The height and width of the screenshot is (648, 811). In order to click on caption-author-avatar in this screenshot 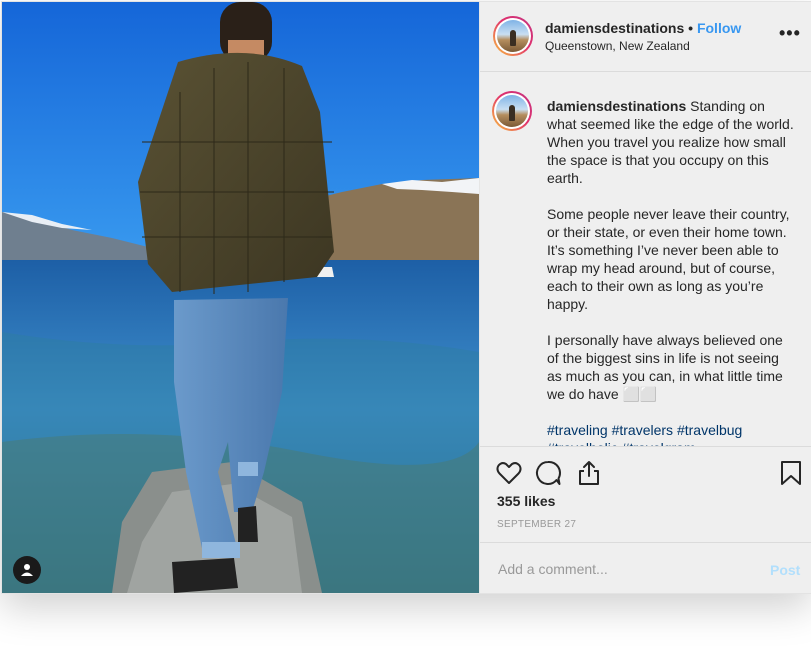, I will do `click(512, 111)`.